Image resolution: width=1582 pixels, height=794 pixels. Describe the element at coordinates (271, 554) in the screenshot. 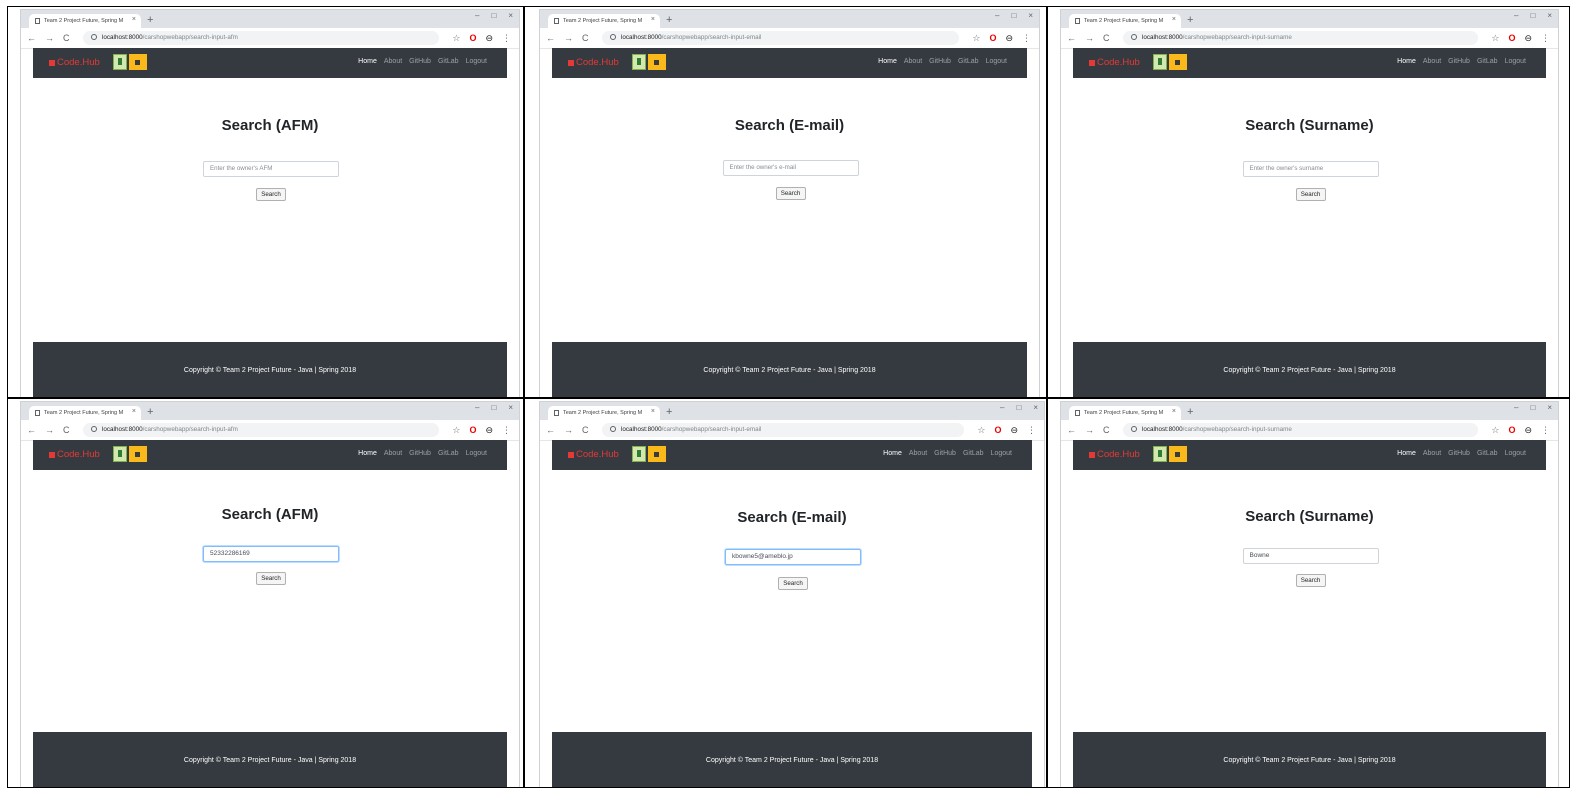

I see `search-input: 52332286169` at that location.